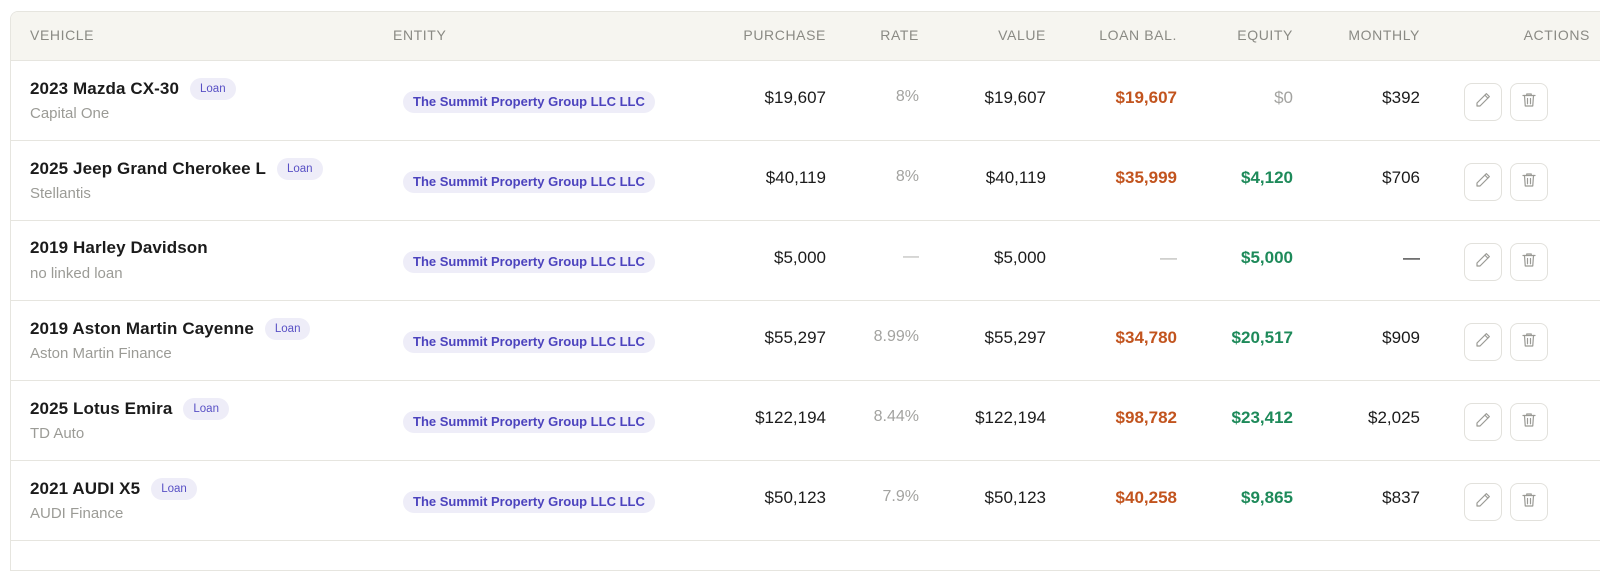 The width and height of the screenshot is (1600, 571). I want to click on loan-balance: $40,258, so click(1146, 497).